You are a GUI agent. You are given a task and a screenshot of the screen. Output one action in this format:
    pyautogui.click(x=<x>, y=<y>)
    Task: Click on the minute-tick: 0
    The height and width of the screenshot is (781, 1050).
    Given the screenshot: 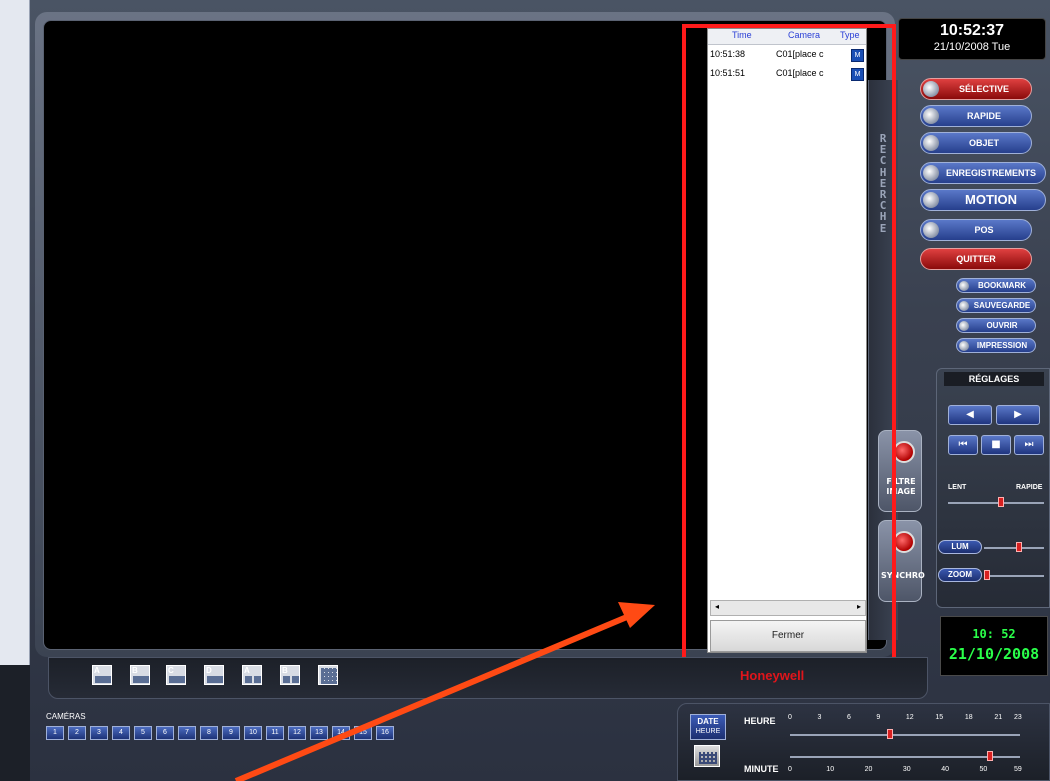 What is the action you would take?
    pyautogui.click(x=790, y=769)
    